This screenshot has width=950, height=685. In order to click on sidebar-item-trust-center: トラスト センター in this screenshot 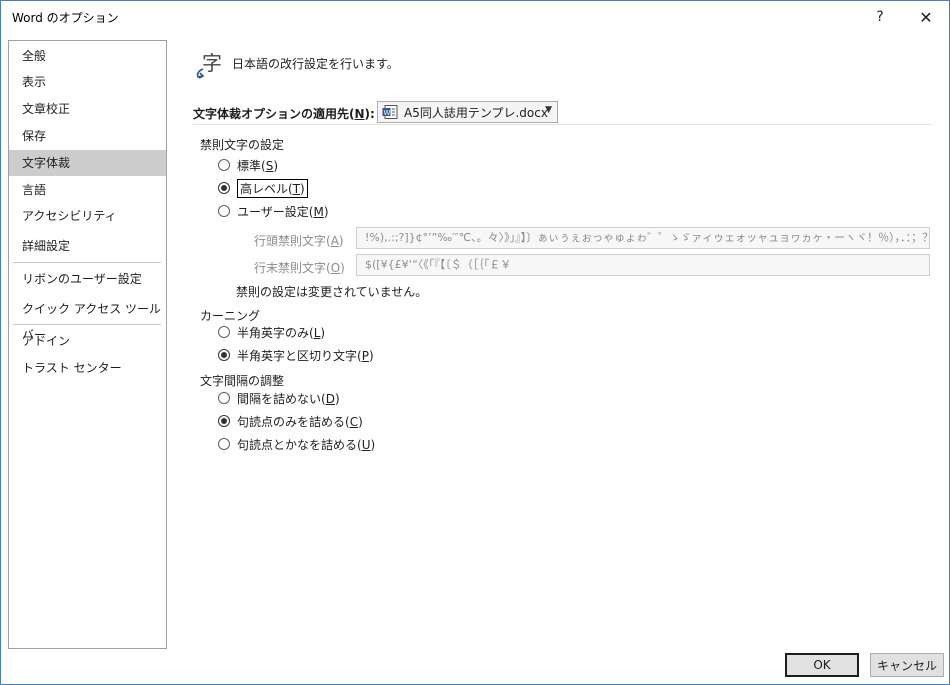, I will do `click(87, 368)`.